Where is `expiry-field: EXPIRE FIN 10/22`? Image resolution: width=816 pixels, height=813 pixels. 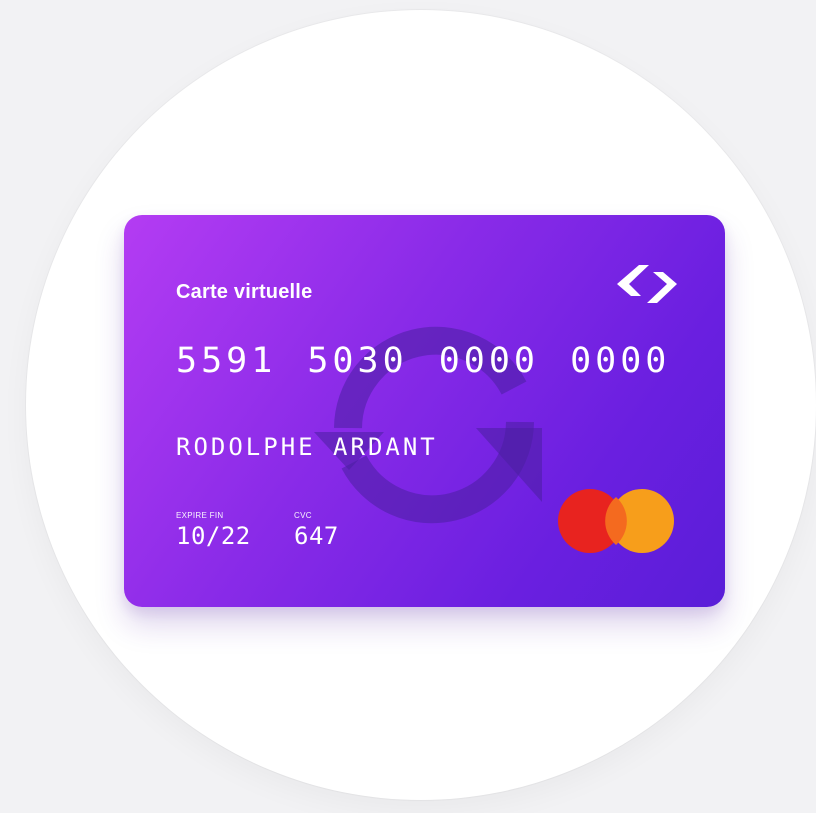
expiry-field: EXPIRE FIN 10/22 is located at coordinates (213, 530).